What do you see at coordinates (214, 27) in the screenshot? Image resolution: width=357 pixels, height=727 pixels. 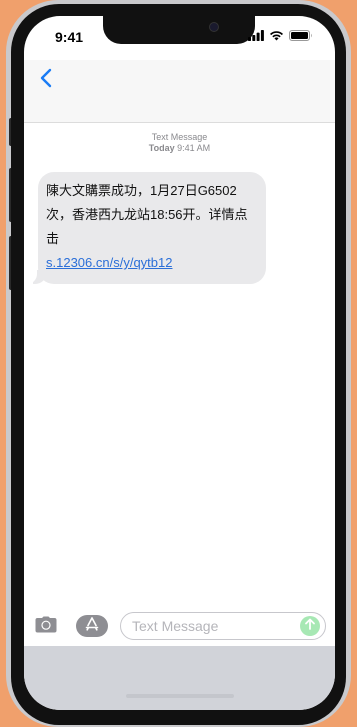 I see `front-camera` at bounding box center [214, 27].